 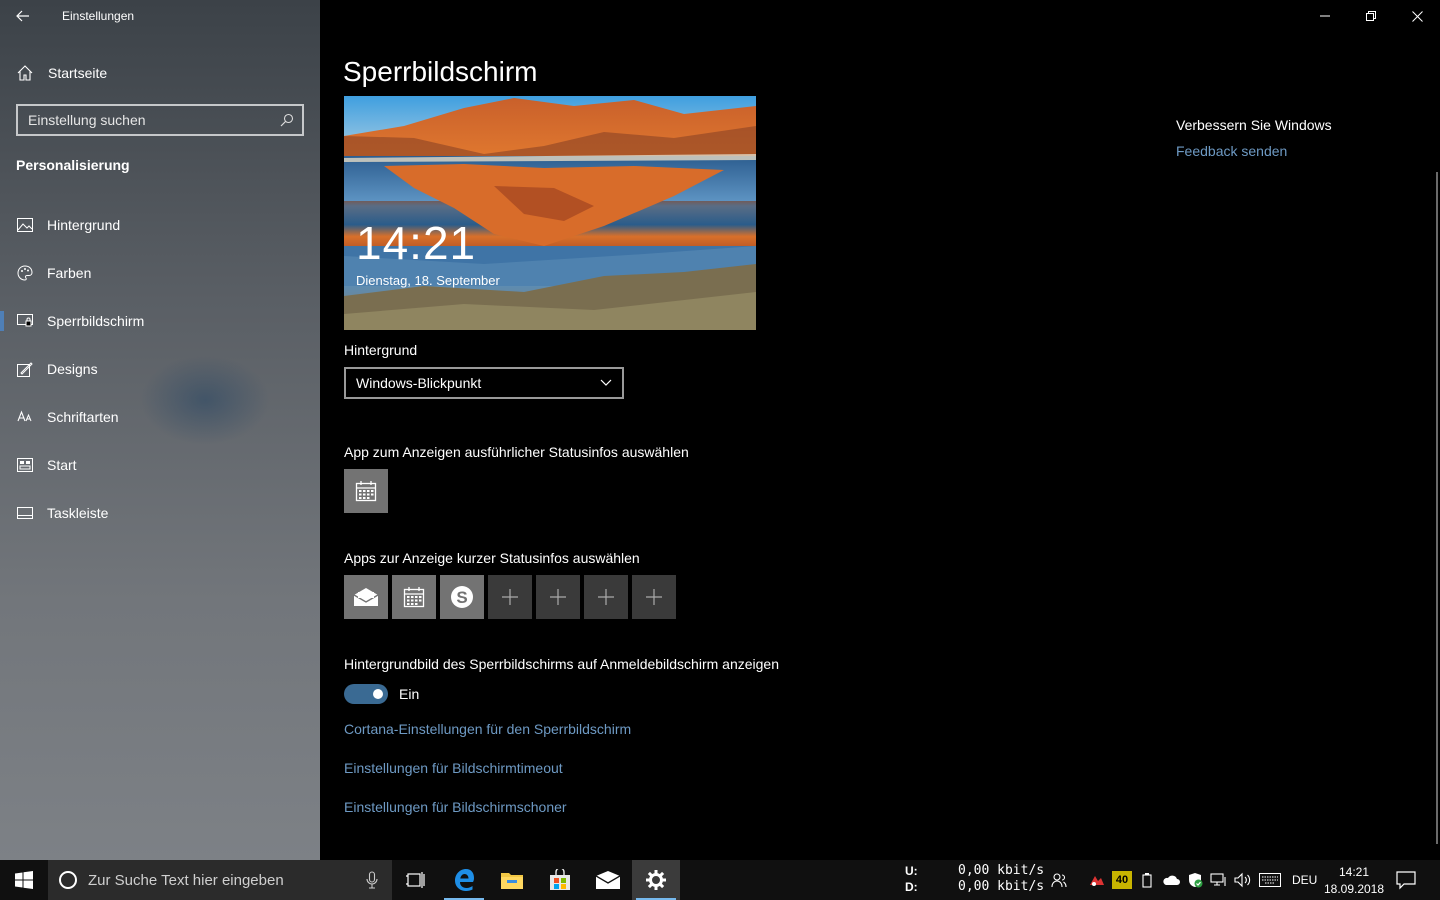 I want to click on sidebar-item-label: Hintergrund, so click(x=84, y=225).